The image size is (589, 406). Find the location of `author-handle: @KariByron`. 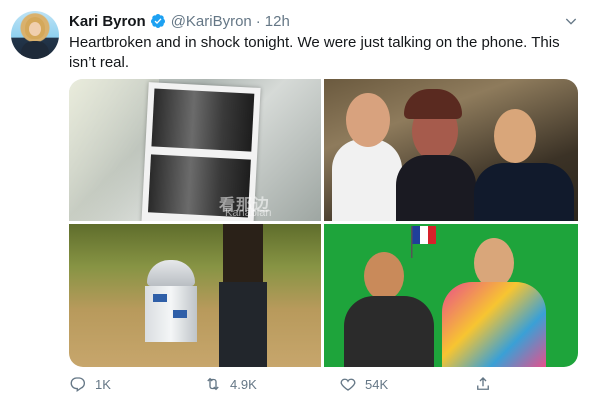

author-handle: @KariByron is located at coordinates (211, 21).